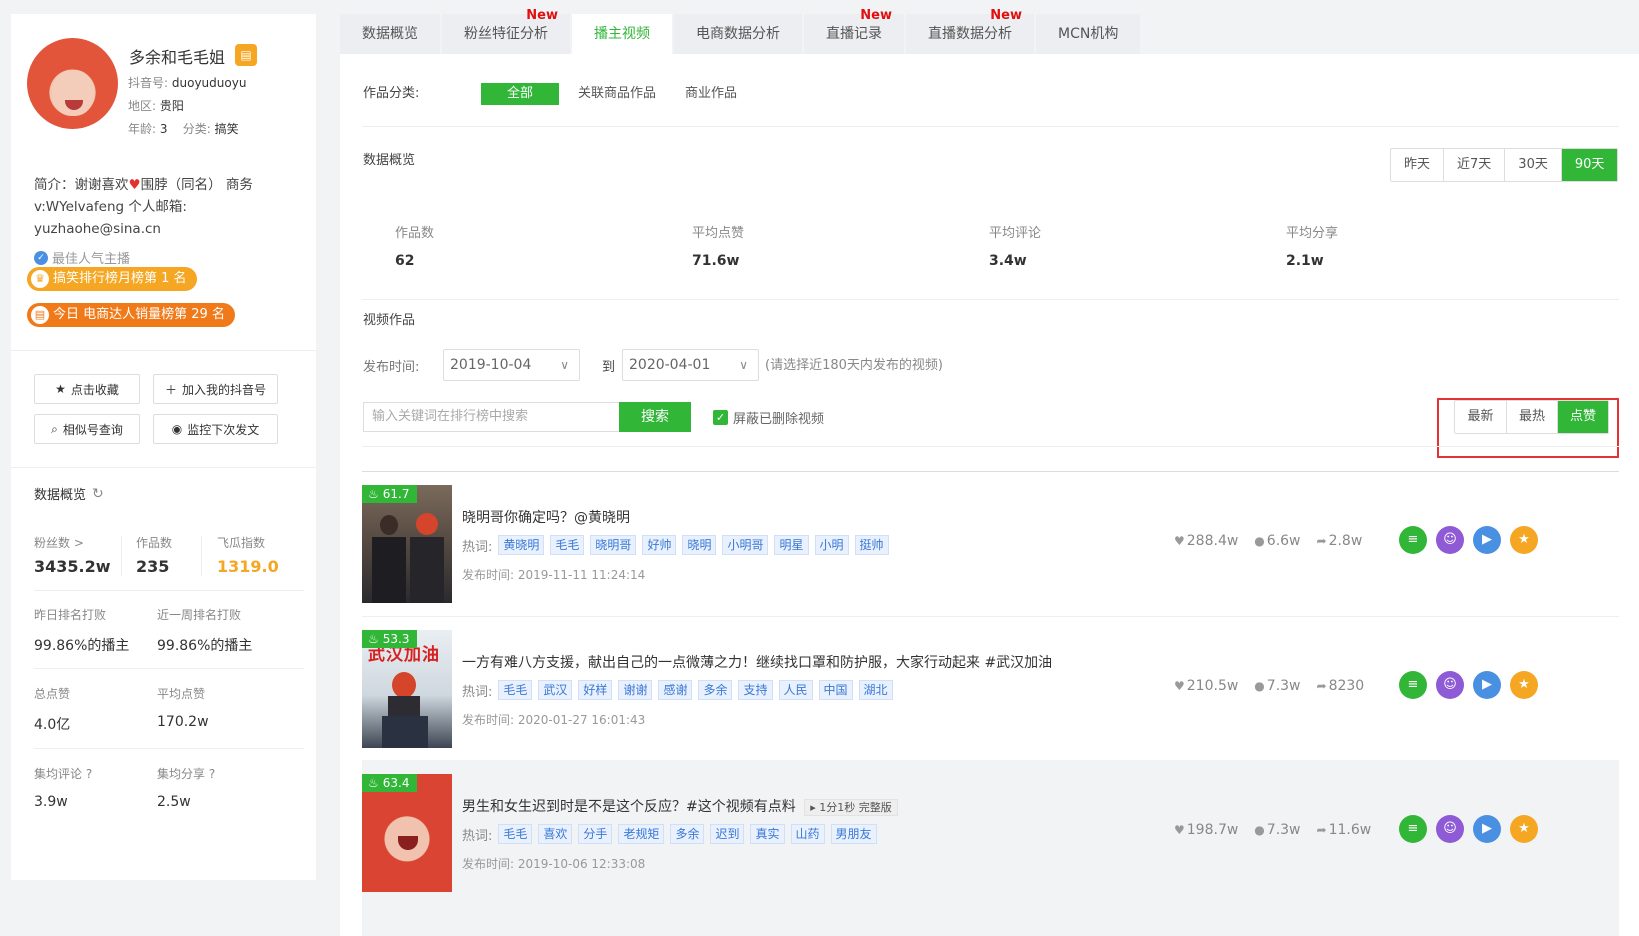 The width and height of the screenshot is (1639, 936). What do you see at coordinates (875, 690) in the screenshot?
I see `hot-word-tag: 湖北` at bounding box center [875, 690].